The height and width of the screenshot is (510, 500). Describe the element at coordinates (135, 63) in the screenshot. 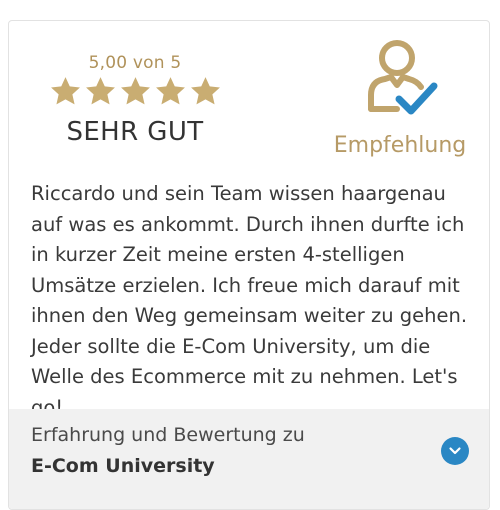

I see `rating-score: 5,00 von 5` at that location.